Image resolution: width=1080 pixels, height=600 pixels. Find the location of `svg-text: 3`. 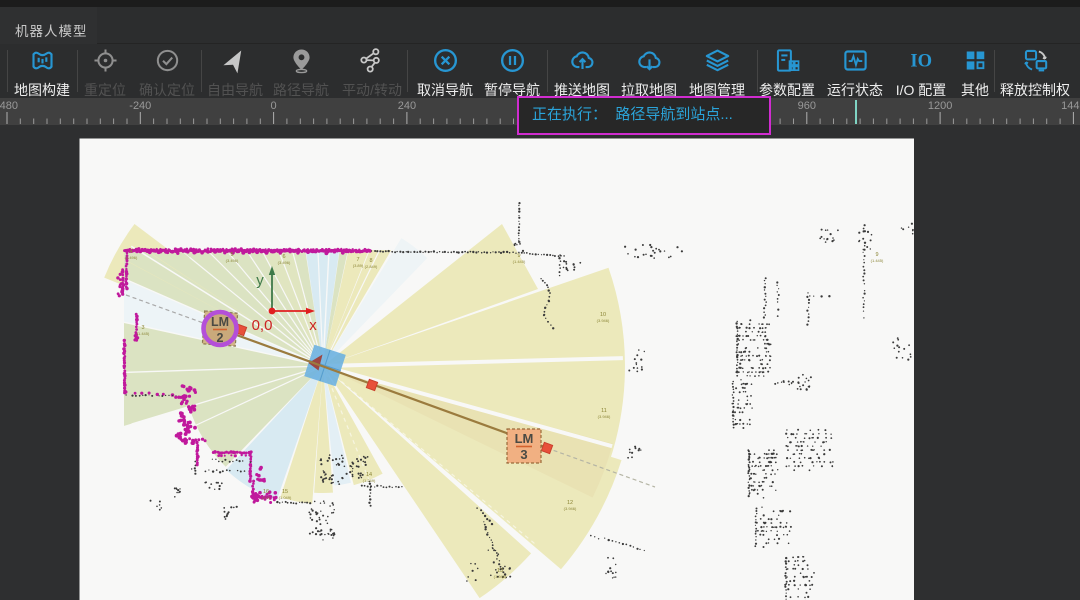

svg-text: 3 is located at coordinates (523, 454).